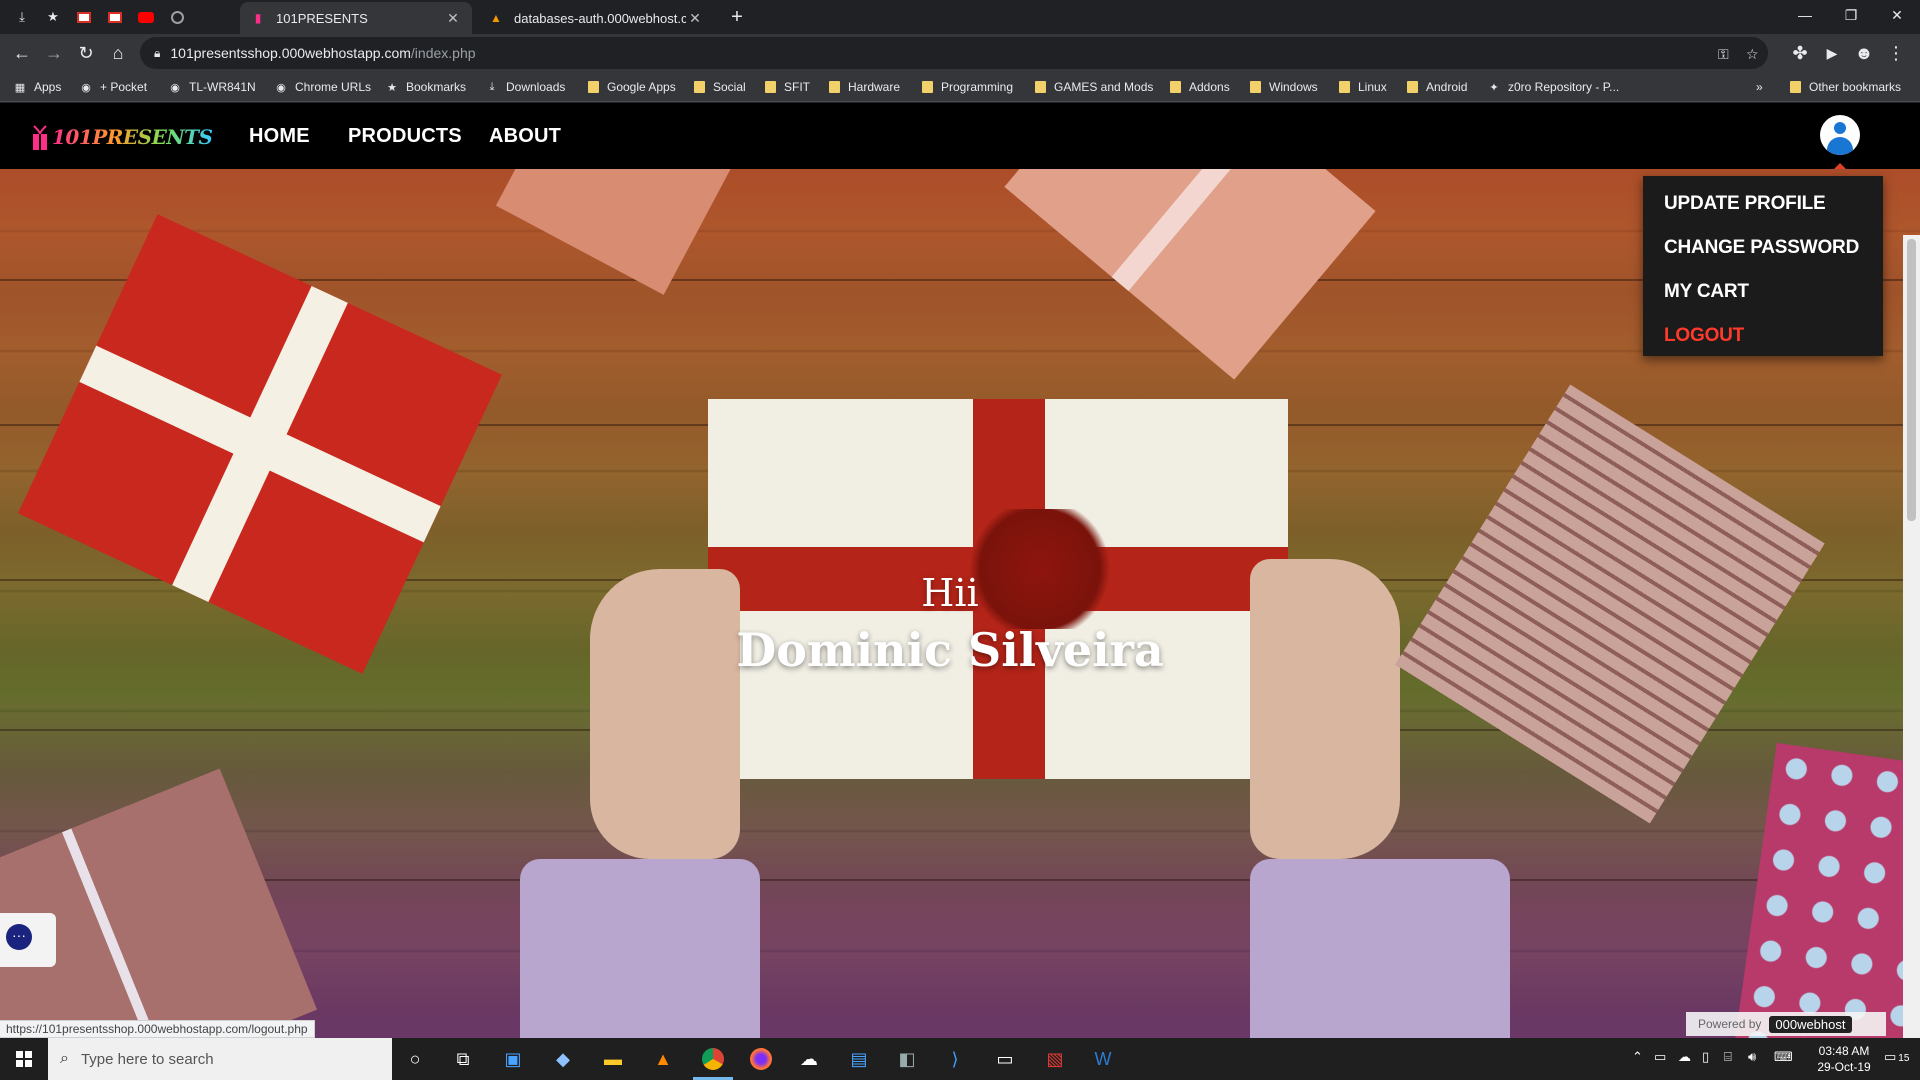  Describe the element at coordinates (463, 1059) in the screenshot. I see `task-view-icon: ⧉` at that location.